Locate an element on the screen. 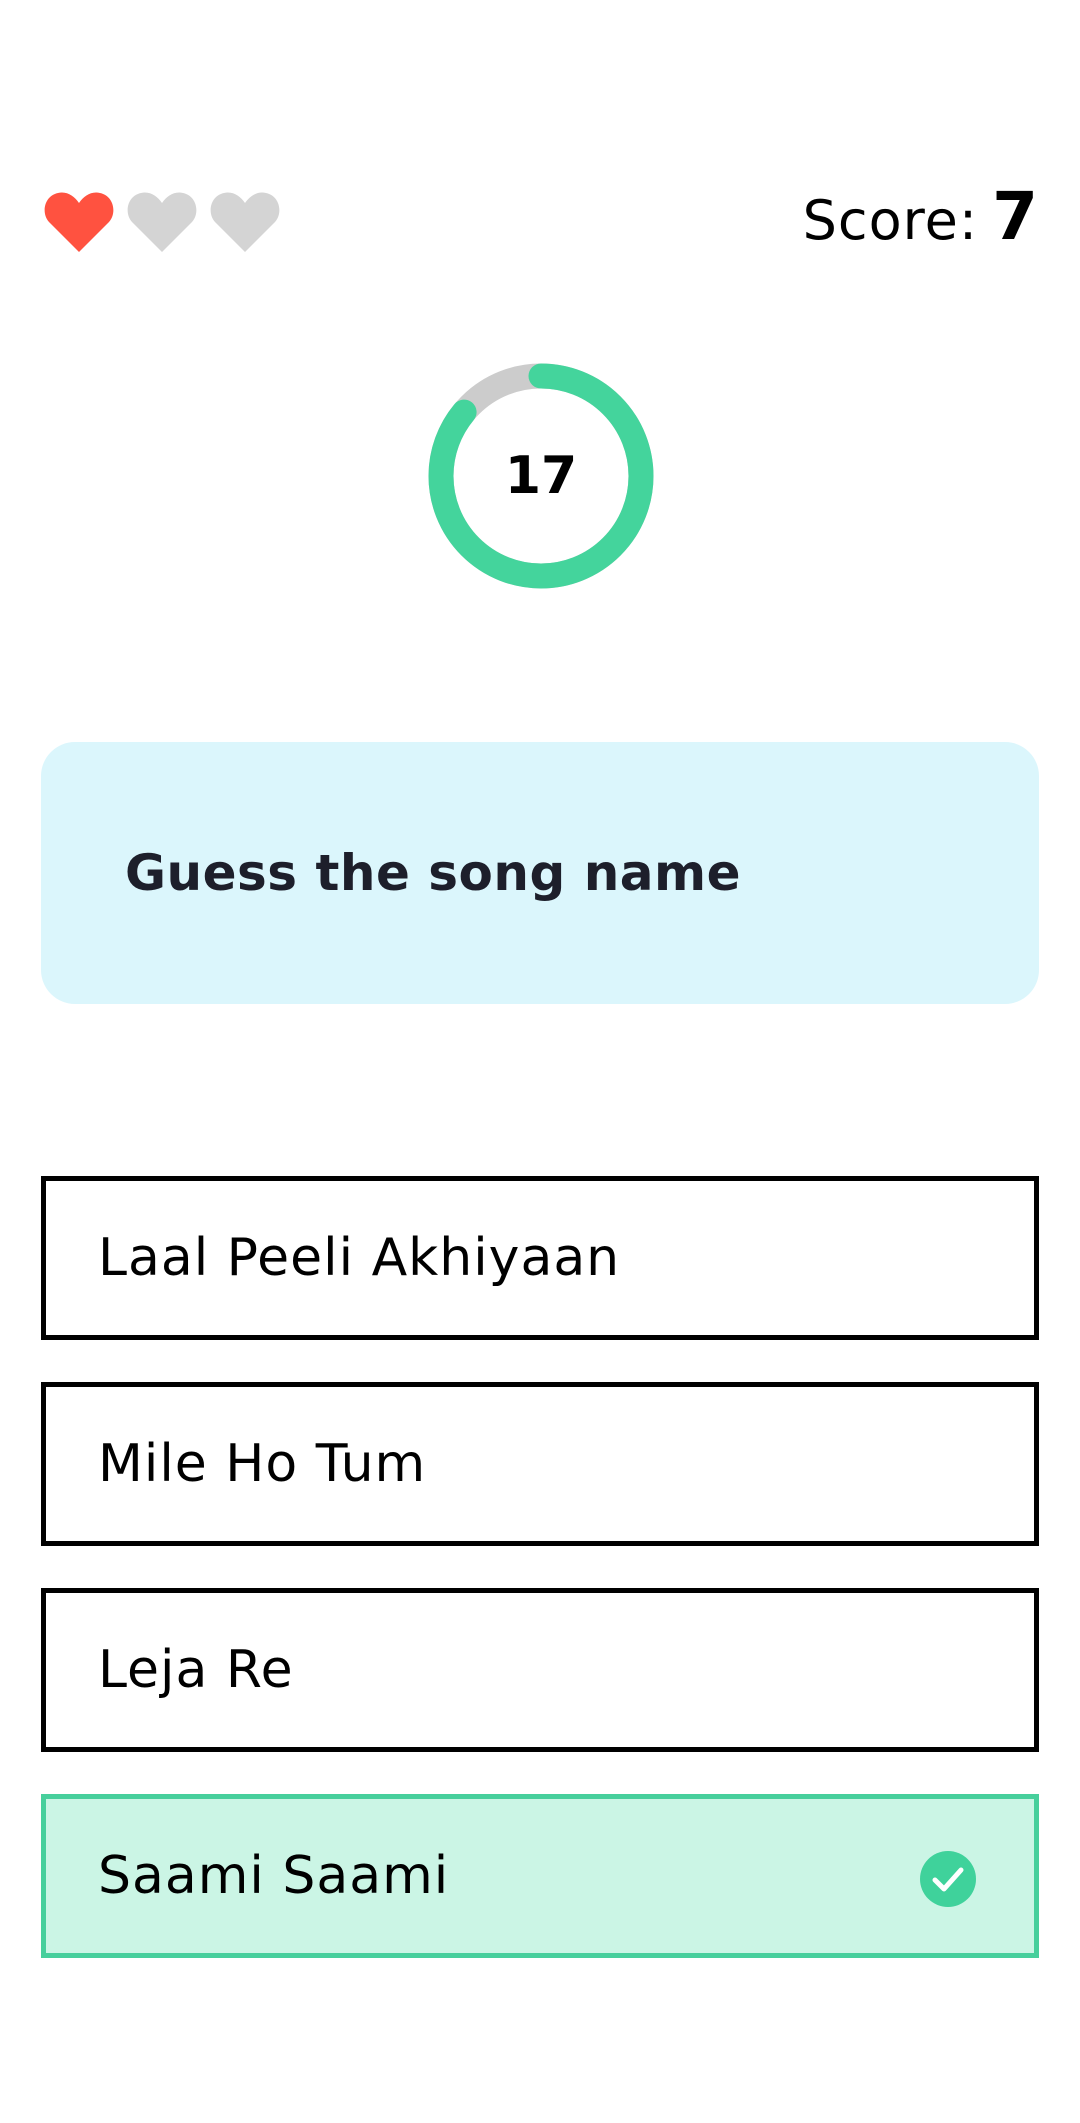  heart-icon-filled is located at coordinates (79, 222).